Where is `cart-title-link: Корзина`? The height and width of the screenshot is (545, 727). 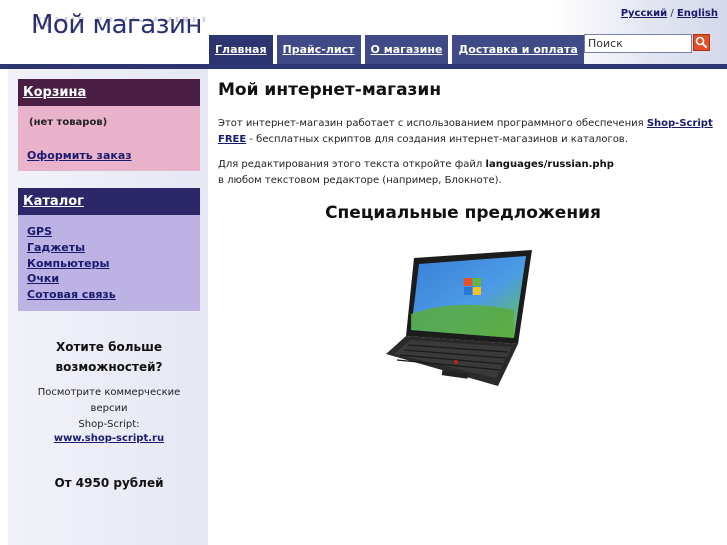 cart-title-link: Корзина is located at coordinates (54, 92).